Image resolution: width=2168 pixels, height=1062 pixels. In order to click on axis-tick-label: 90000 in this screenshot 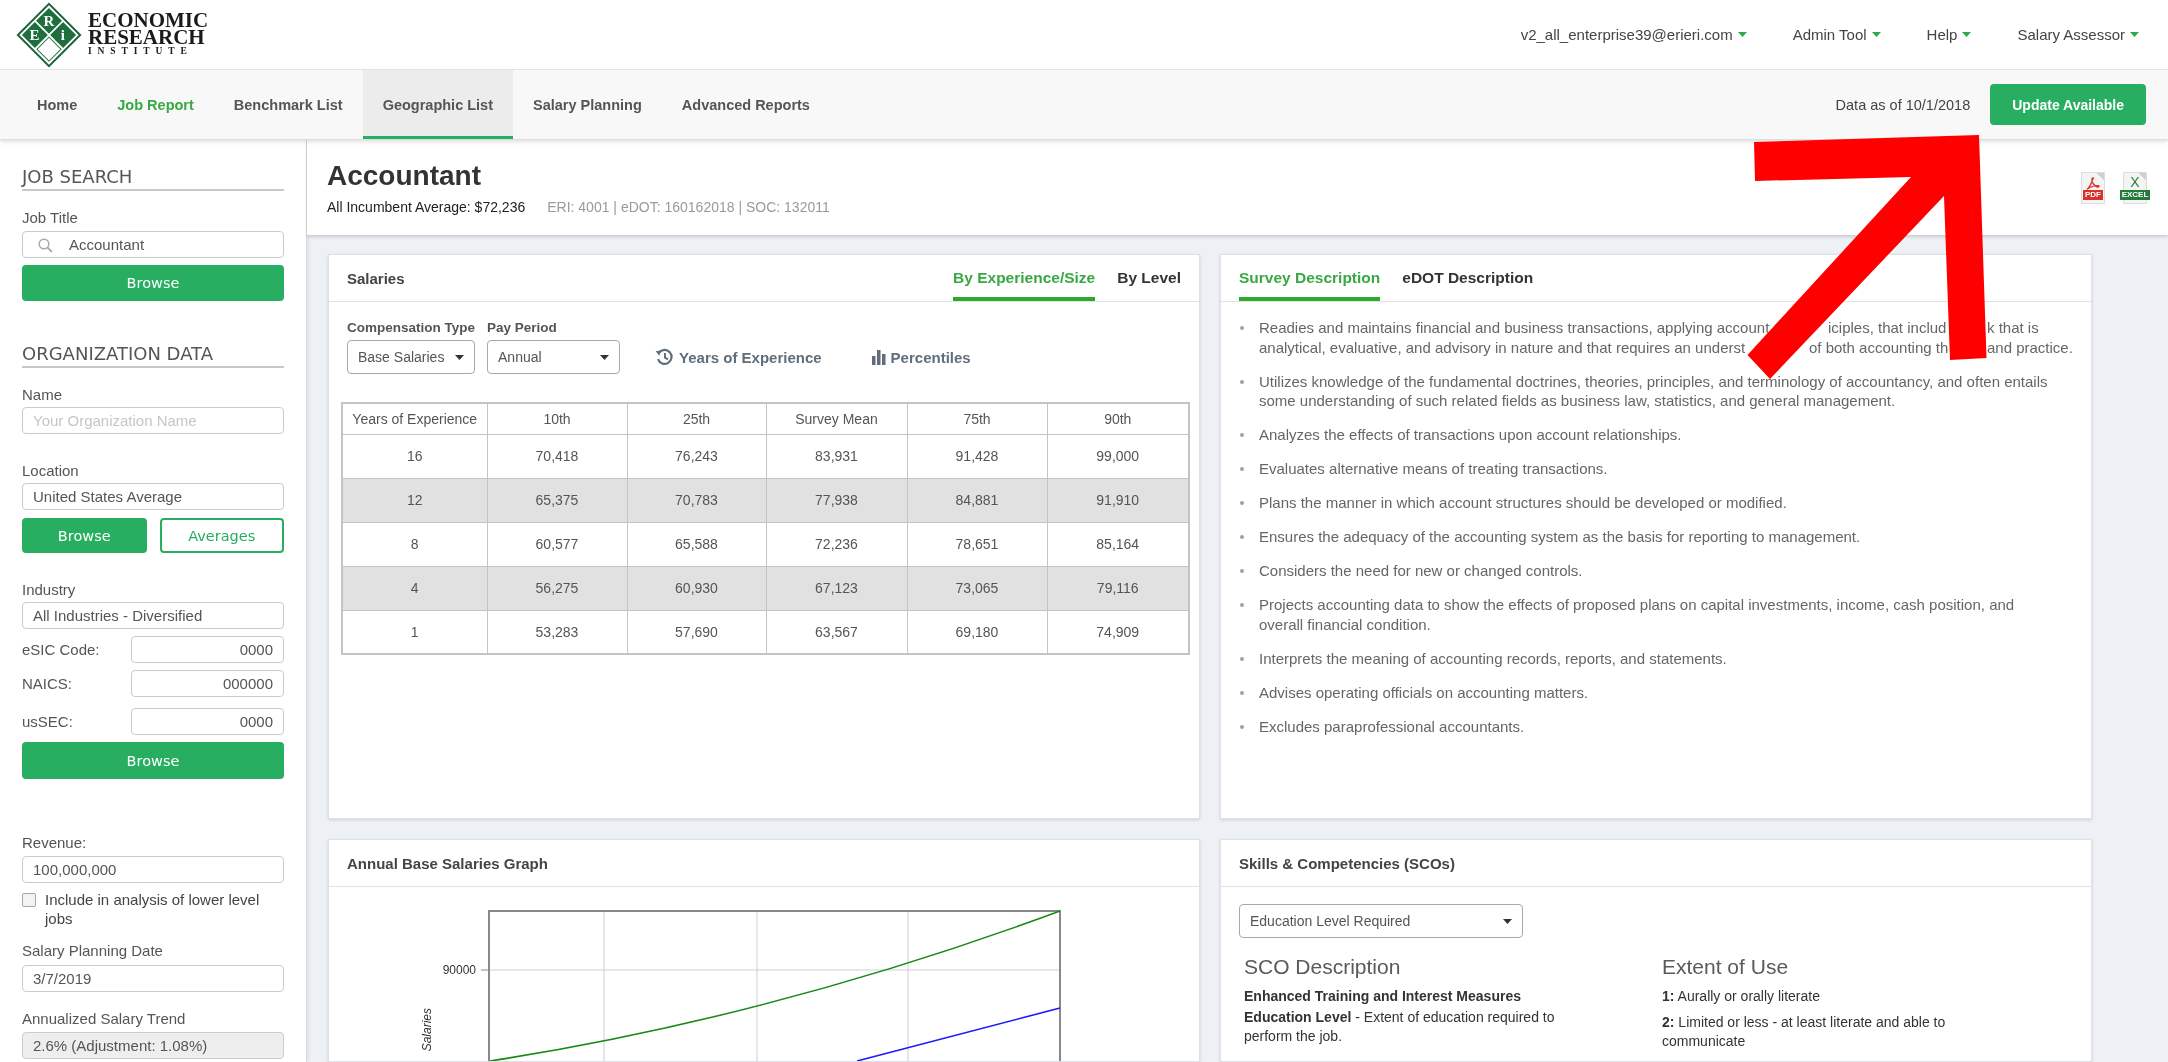, I will do `click(459, 970)`.